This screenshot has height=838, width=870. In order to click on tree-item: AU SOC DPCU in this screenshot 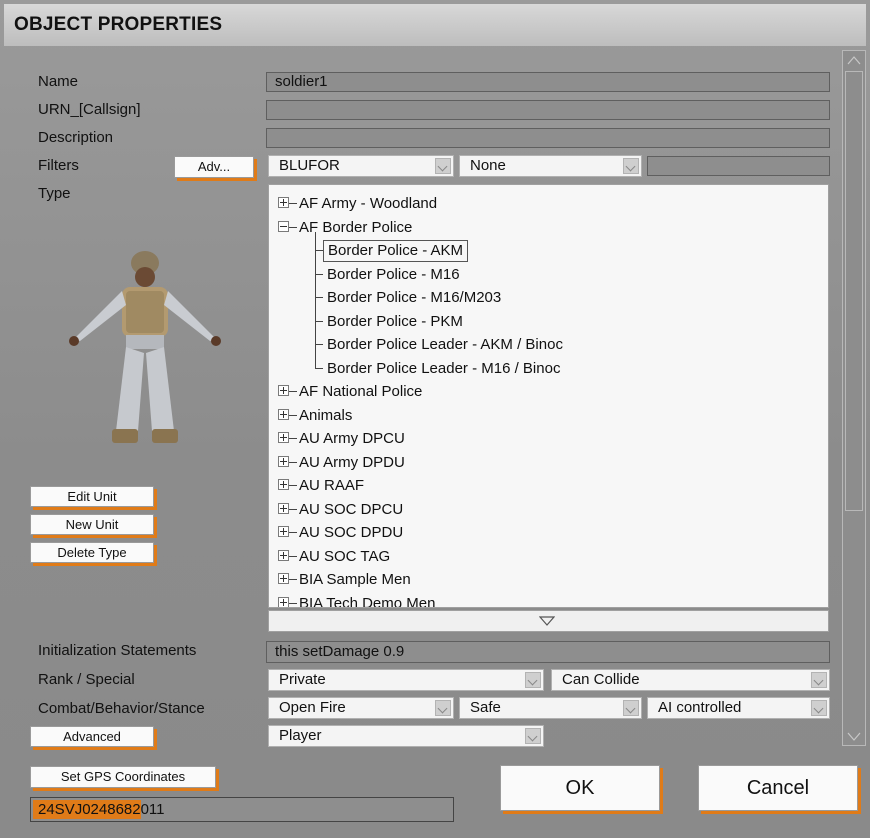, I will do `click(548, 509)`.